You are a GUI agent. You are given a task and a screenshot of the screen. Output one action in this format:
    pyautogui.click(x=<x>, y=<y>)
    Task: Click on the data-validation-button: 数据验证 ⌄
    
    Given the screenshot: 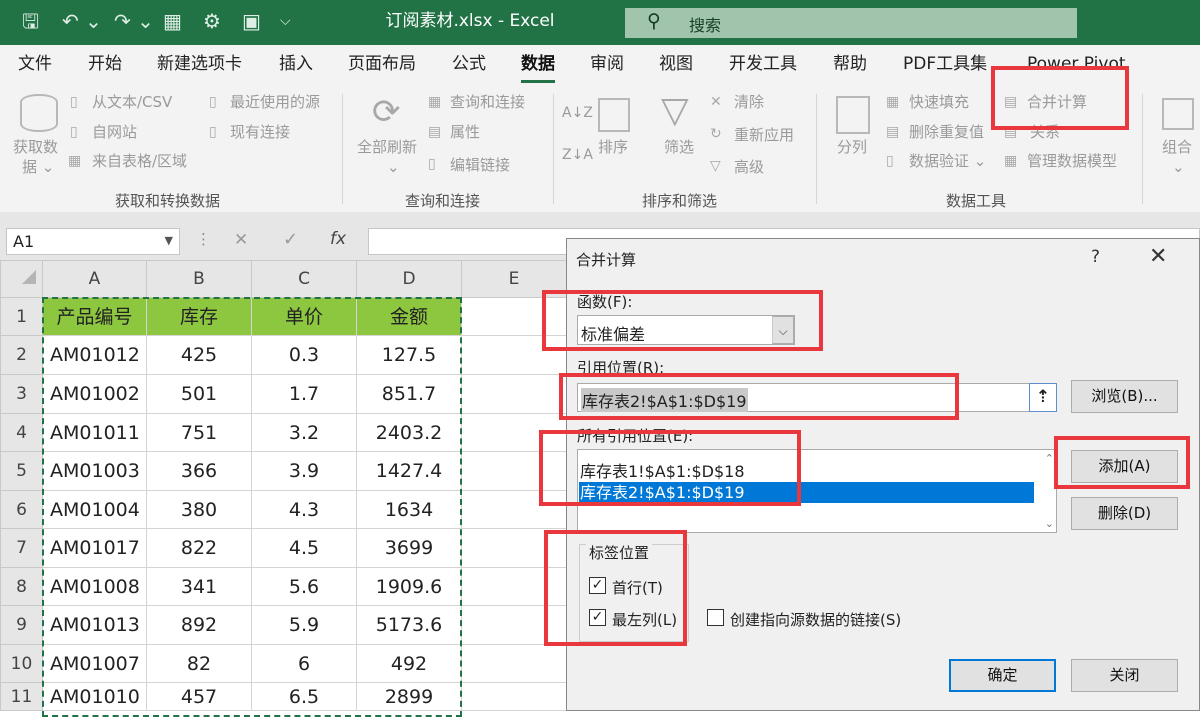 What is the action you would take?
    pyautogui.click(x=947, y=161)
    